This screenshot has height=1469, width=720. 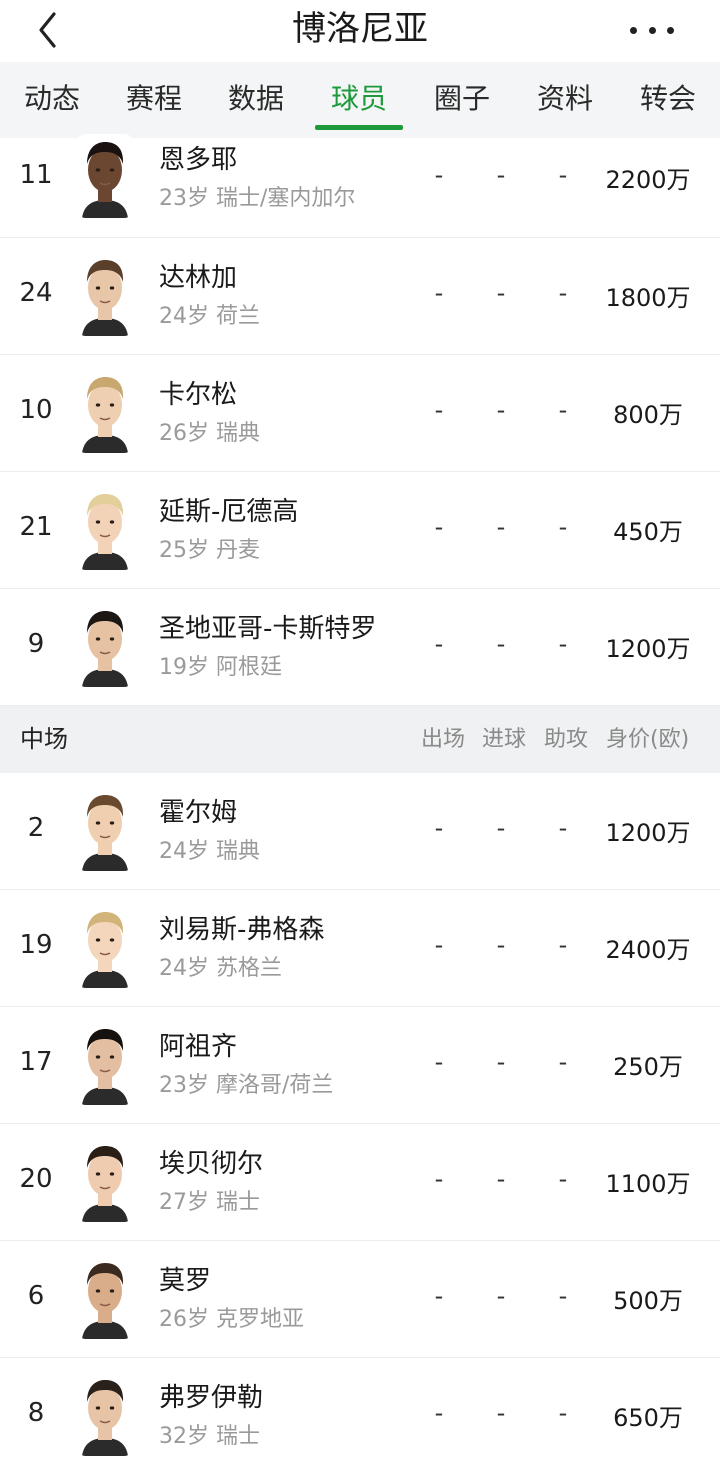 I want to click on market-value: 250万, so click(x=648, y=1067).